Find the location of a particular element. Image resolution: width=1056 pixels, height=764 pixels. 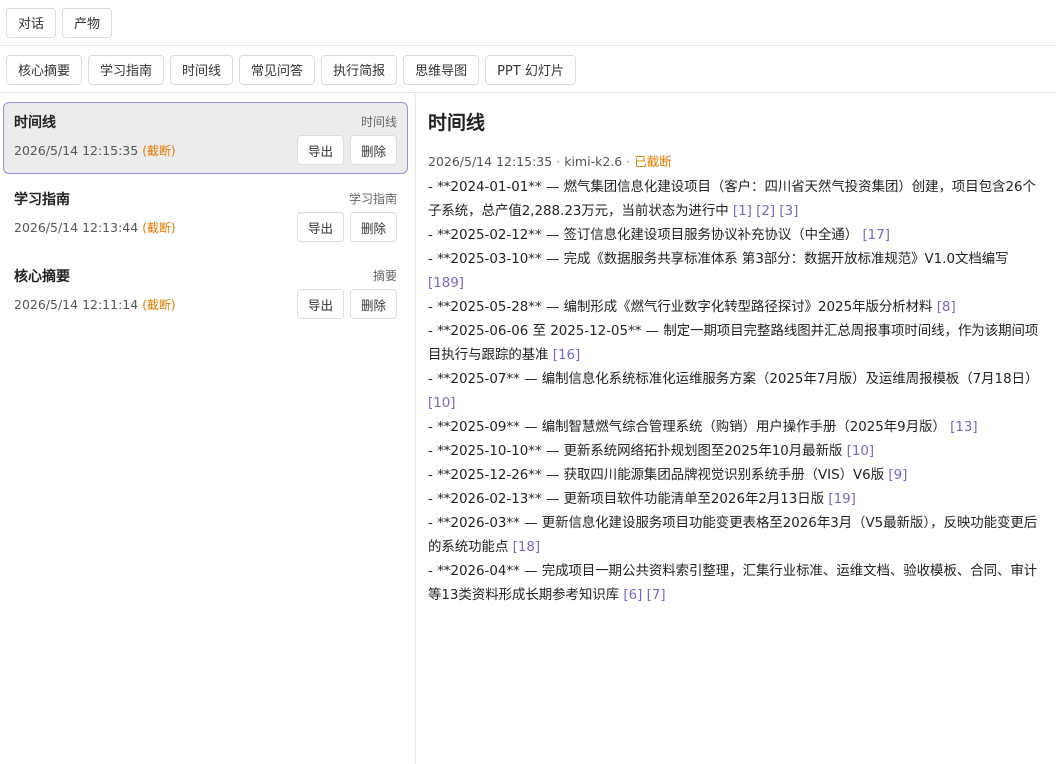

citation-links: [19] is located at coordinates (842, 499).